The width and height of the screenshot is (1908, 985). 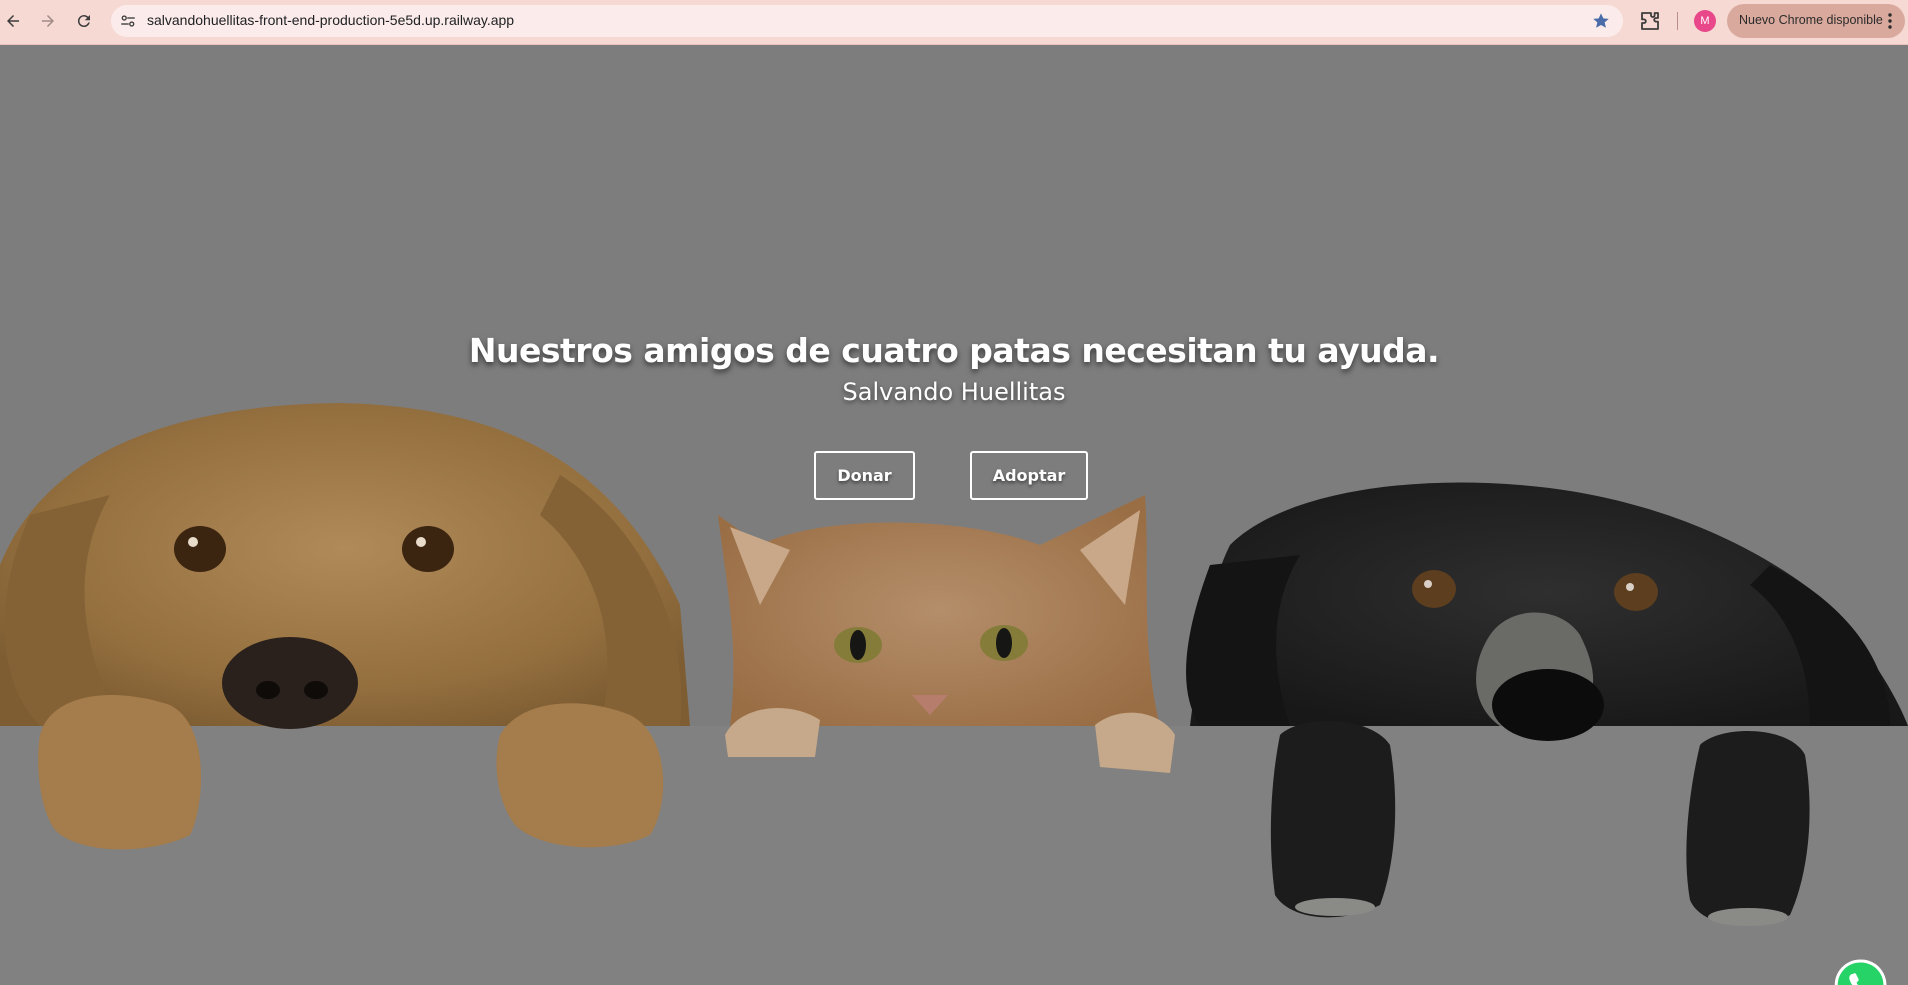 What do you see at coordinates (1029, 475) in the screenshot?
I see `adopt-button: Adoptar` at bounding box center [1029, 475].